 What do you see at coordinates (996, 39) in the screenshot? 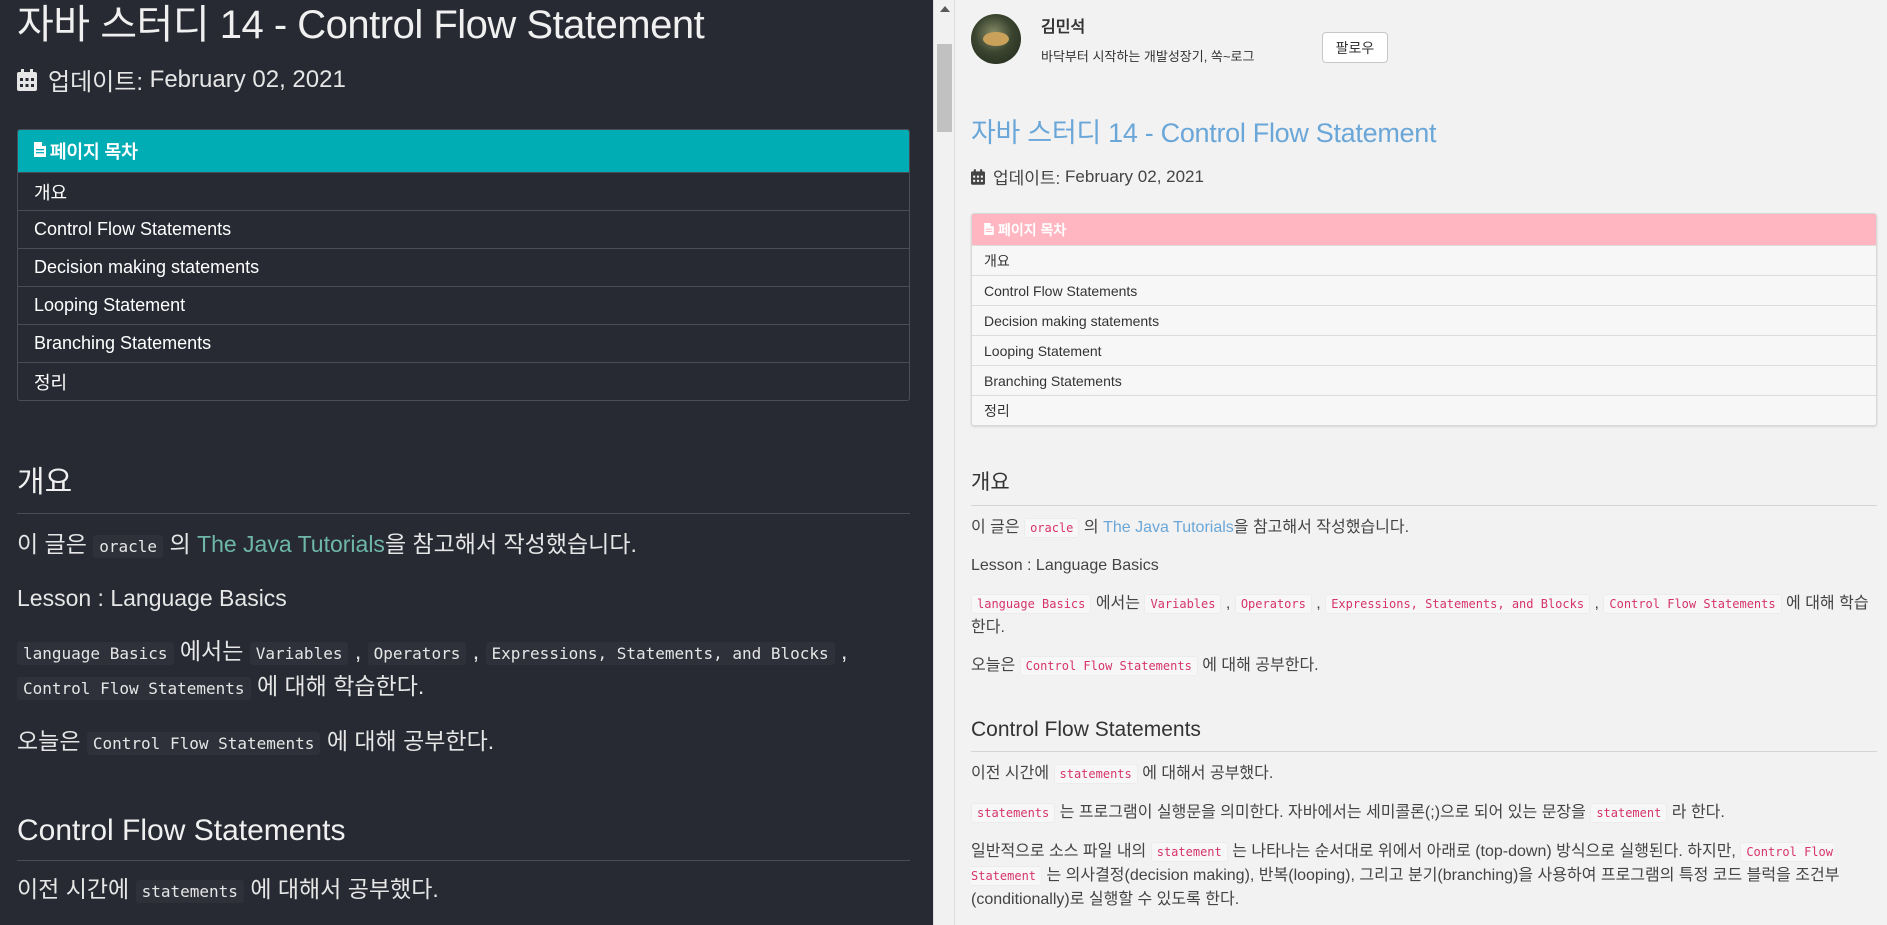
I see `avatar` at bounding box center [996, 39].